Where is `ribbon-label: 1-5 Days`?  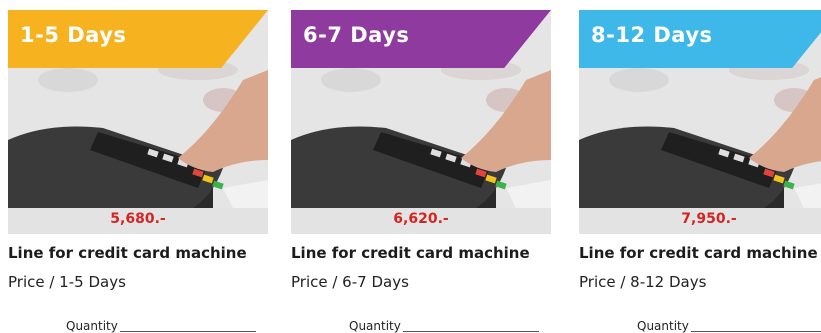 ribbon-label: 1-5 Days is located at coordinates (73, 35).